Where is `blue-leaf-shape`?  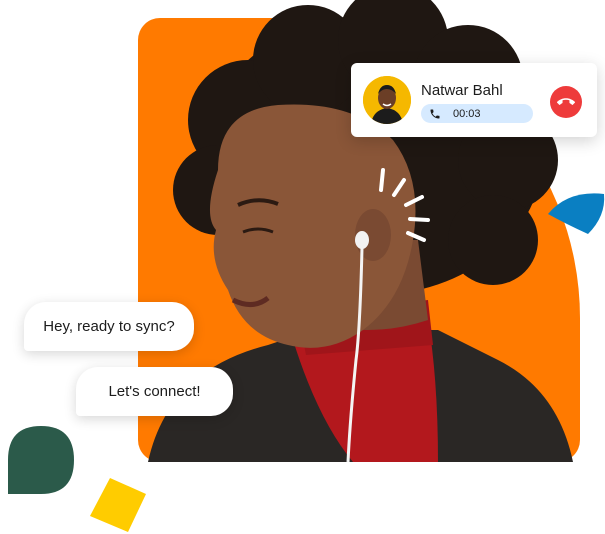 blue-leaf-shape is located at coordinates (576, 213).